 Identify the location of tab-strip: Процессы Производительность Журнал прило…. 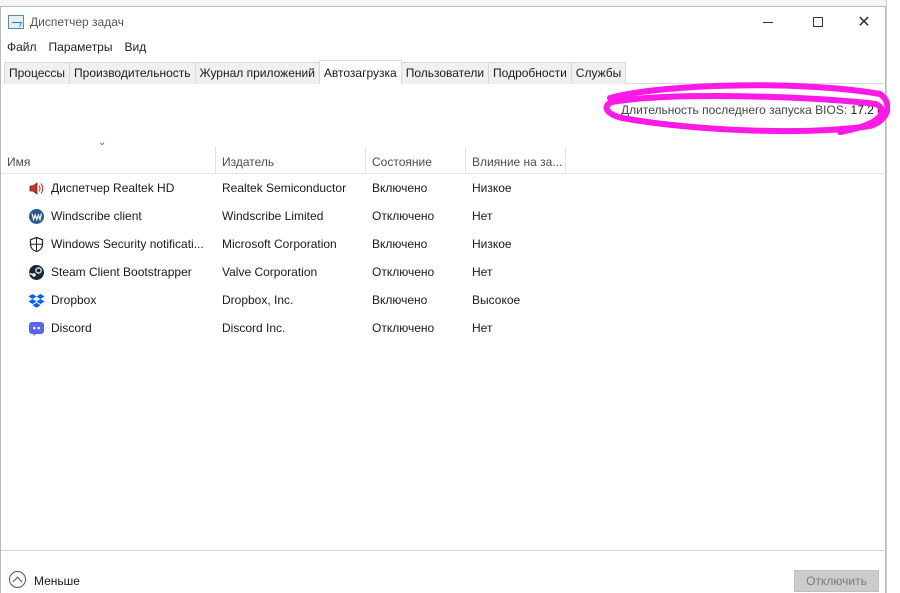
(444, 72).